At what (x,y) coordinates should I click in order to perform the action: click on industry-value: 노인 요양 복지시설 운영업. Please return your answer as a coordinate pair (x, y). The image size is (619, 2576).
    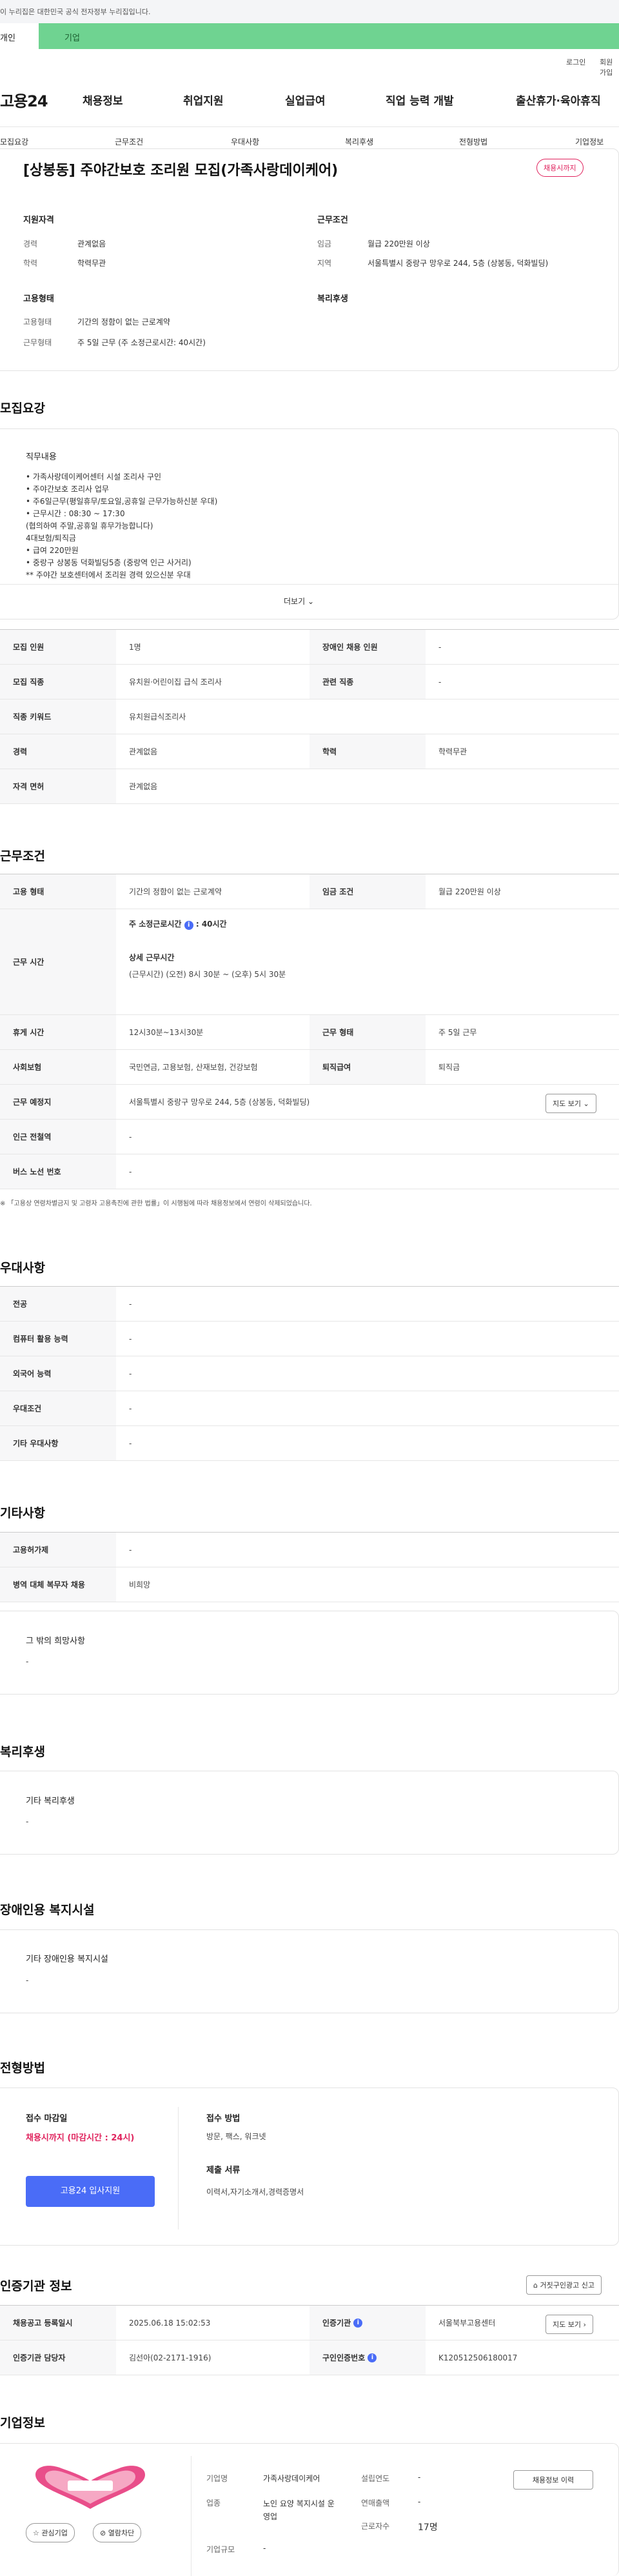
    Looking at the image, I should click on (299, 2510).